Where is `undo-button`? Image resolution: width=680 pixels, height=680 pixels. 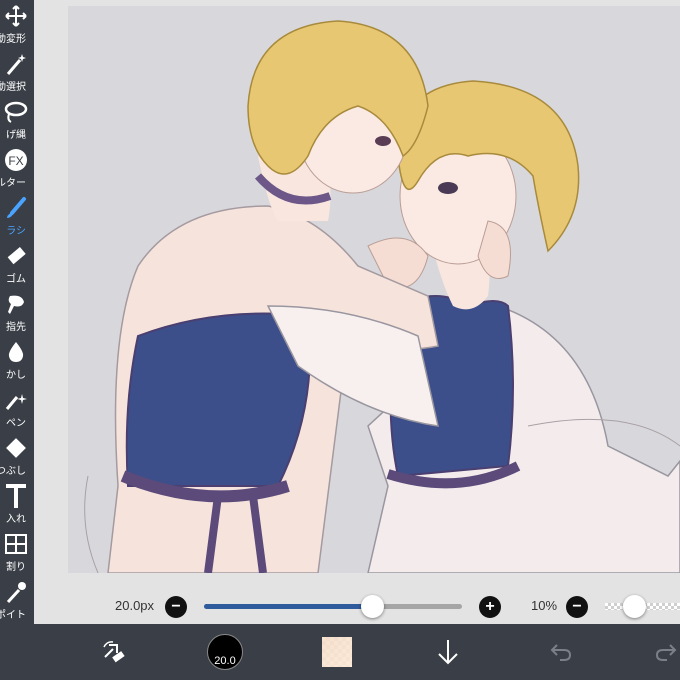 undo-button is located at coordinates (561, 652).